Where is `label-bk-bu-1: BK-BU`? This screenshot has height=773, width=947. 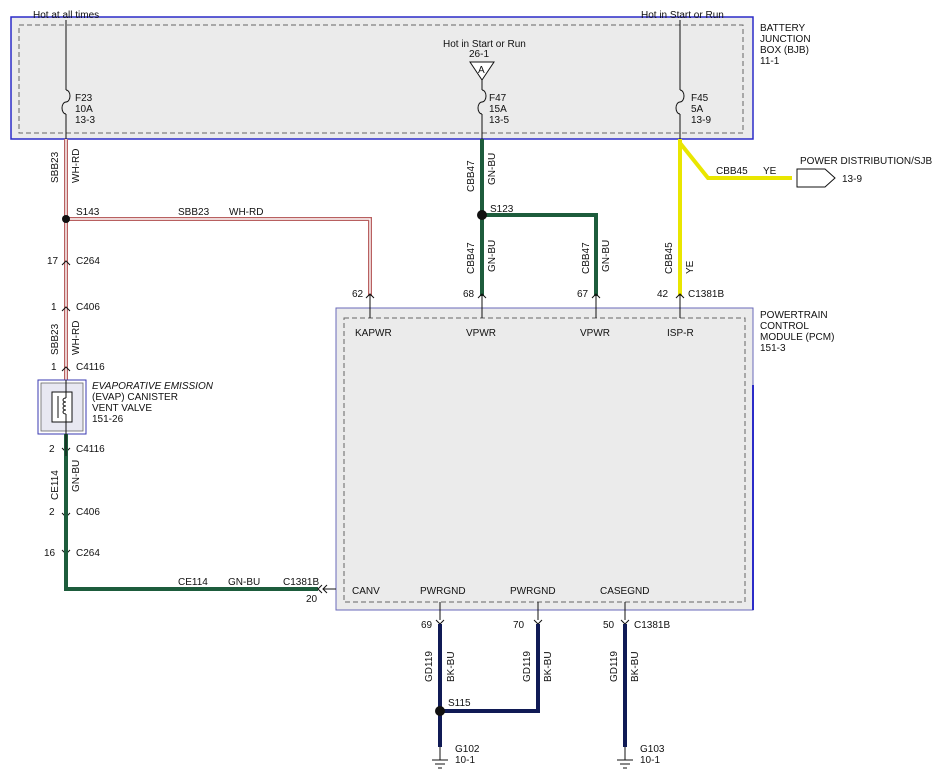 label-bk-bu-1: BK-BU is located at coordinates (451, 666).